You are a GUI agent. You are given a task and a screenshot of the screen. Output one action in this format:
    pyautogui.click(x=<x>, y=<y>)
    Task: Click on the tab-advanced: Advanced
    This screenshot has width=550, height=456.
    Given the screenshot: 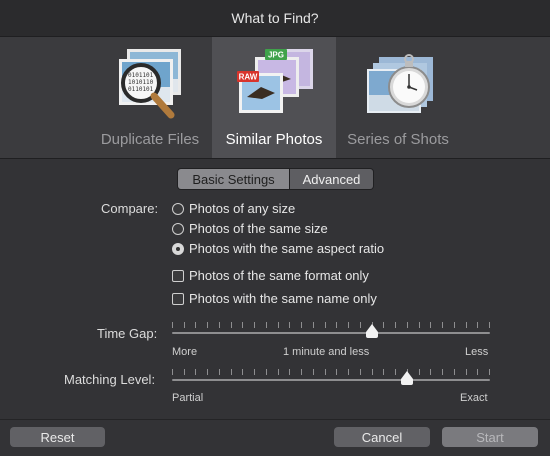 What is the action you would take?
    pyautogui.click(x=331, y=179)
    